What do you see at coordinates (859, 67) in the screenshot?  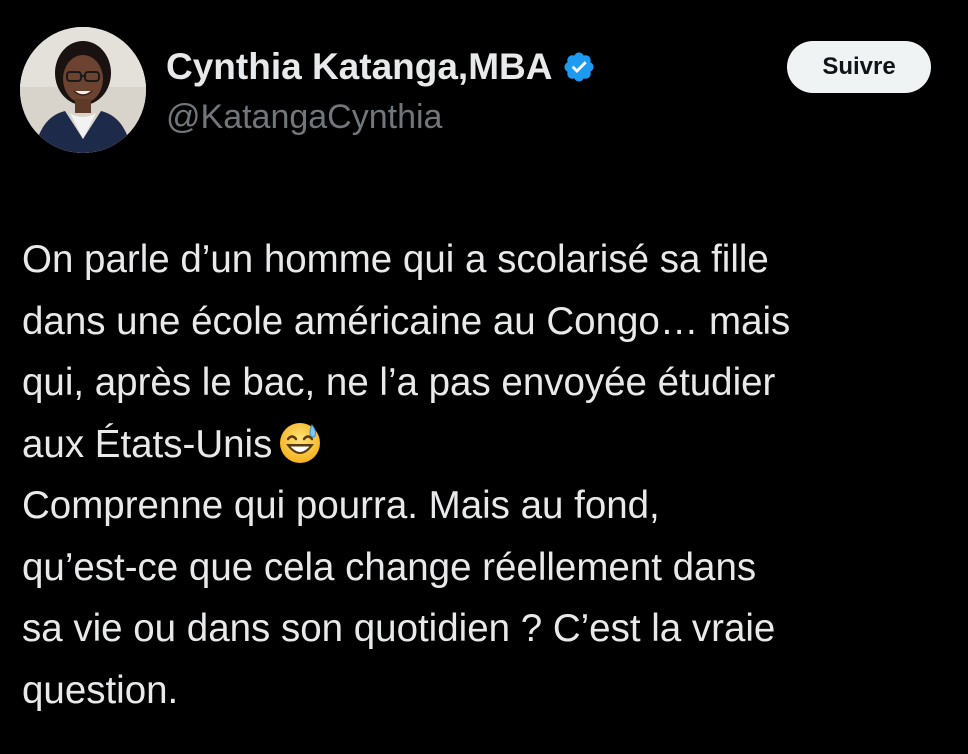 I see `follow-button: Suivre` at bounding box center [859, 67].